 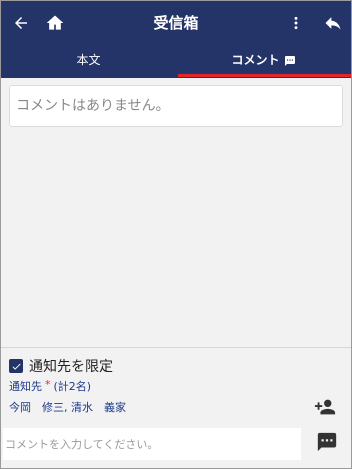 I want to click on comment-send-icon, so click(x=327, y=442).